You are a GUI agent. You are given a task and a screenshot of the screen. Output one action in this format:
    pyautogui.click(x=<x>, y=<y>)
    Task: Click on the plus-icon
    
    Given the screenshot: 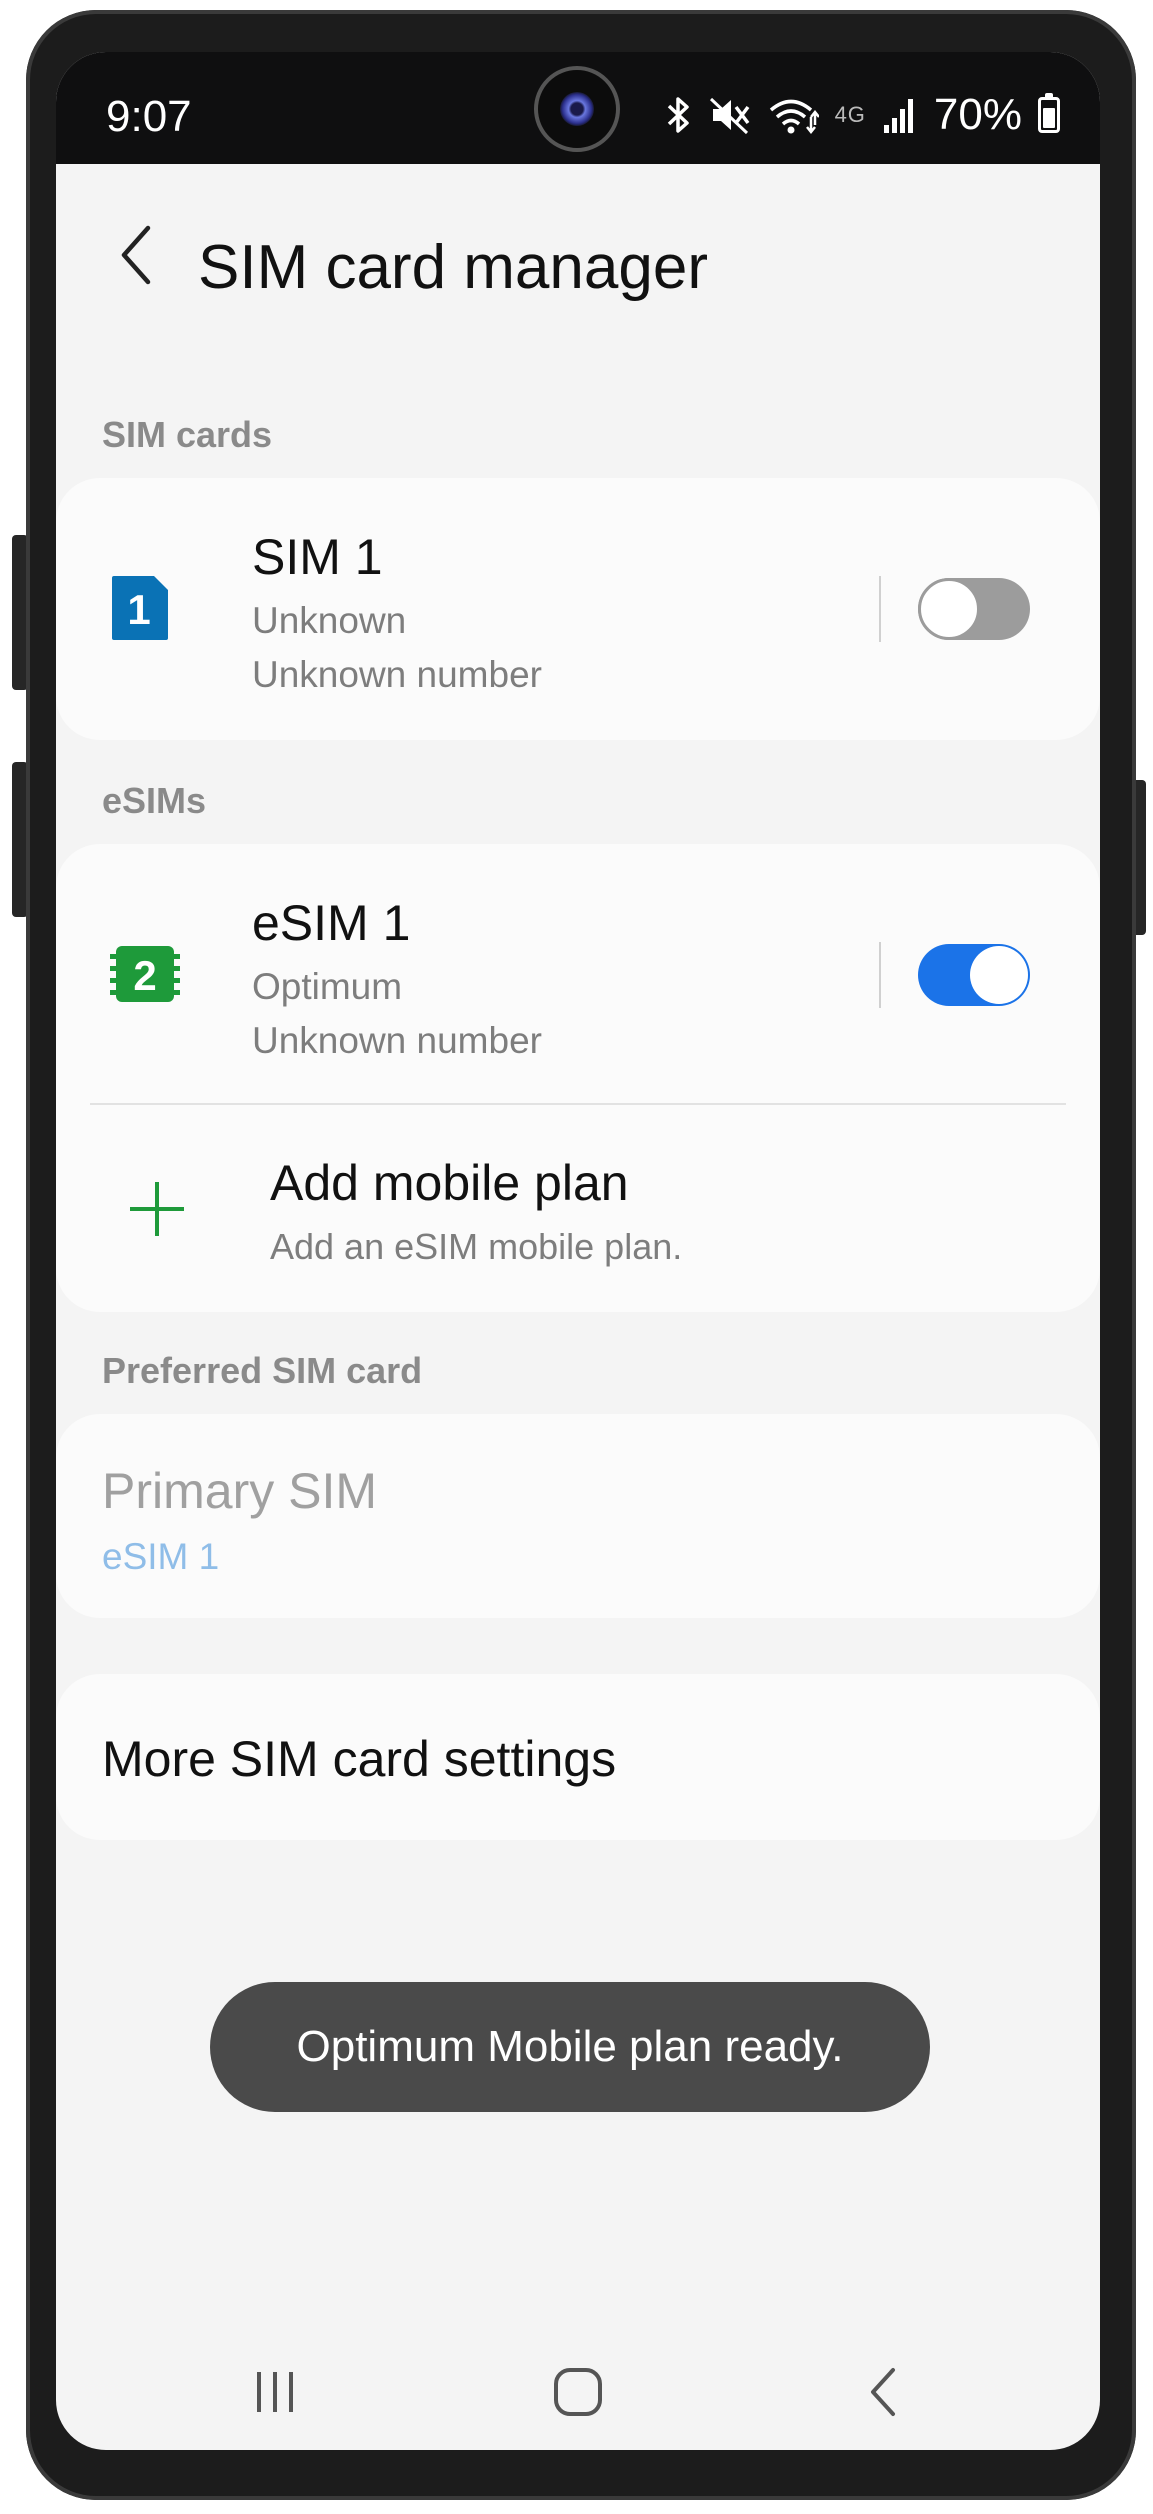 What is the action you would take?
    pyautogui.click(x=157, y=1209)
    